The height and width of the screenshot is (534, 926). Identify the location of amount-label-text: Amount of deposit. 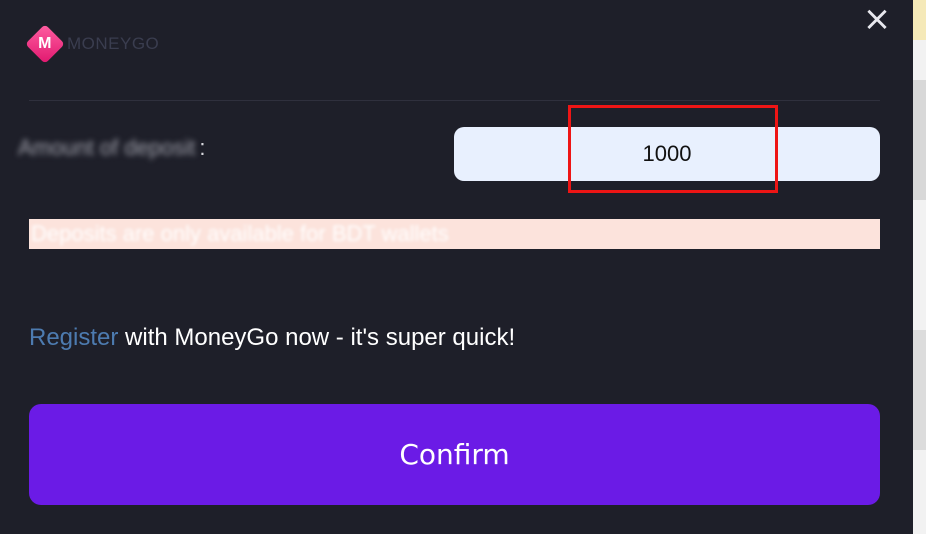
(107, 147).